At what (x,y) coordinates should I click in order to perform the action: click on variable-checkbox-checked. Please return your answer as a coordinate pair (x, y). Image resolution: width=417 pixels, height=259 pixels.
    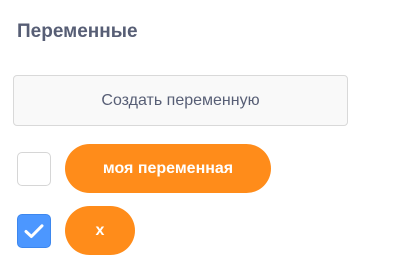
    Looking at the image, I should click on (34, 231).